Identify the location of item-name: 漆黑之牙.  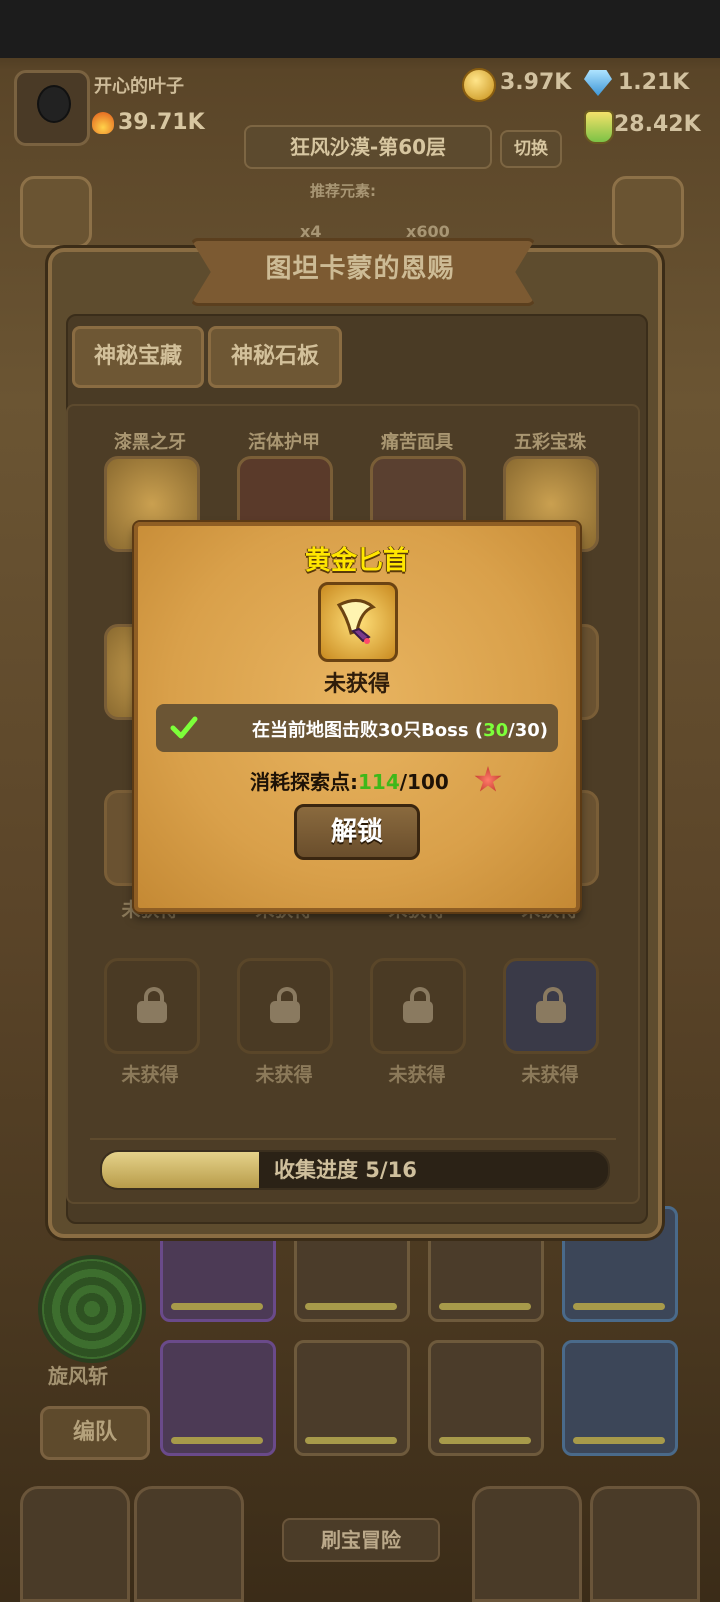
(150, 442).